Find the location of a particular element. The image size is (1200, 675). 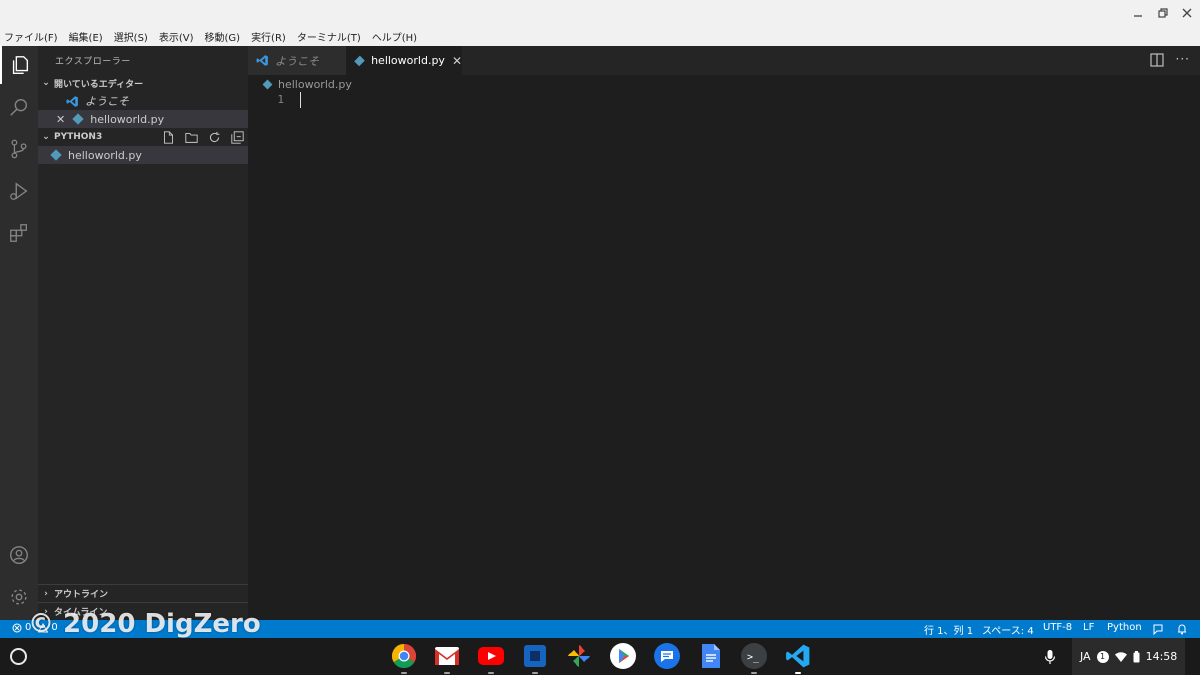

menu-view: 表示(V) is located at coordinates (176, 36).